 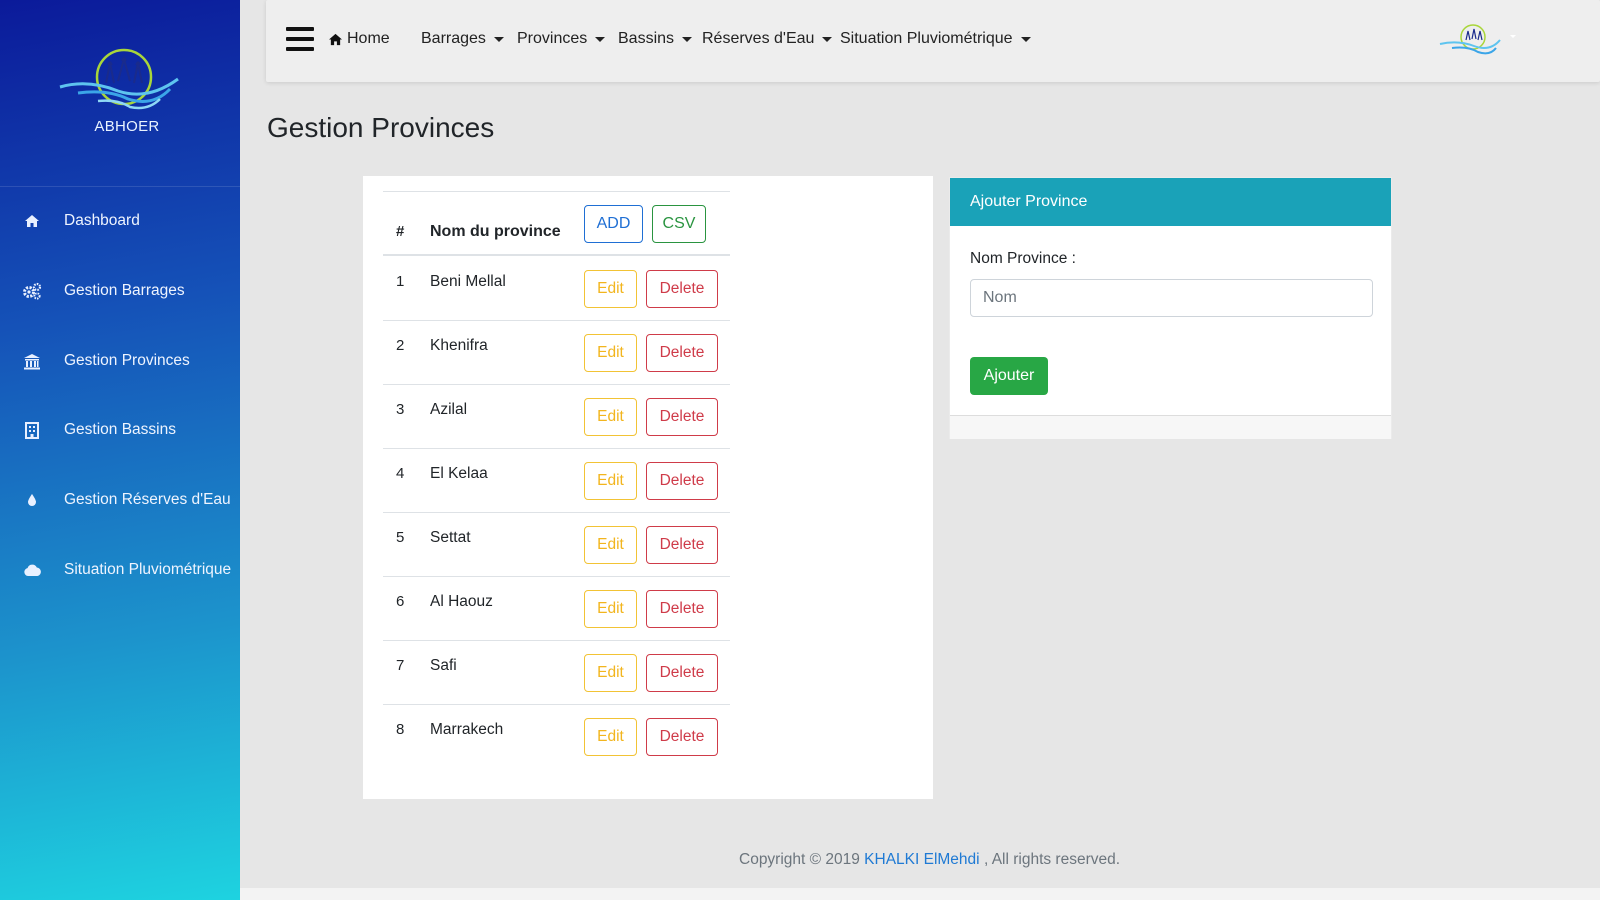 I want to click on table-row: 2 Khenifra Edit Delete, so click(x=556, y=353).